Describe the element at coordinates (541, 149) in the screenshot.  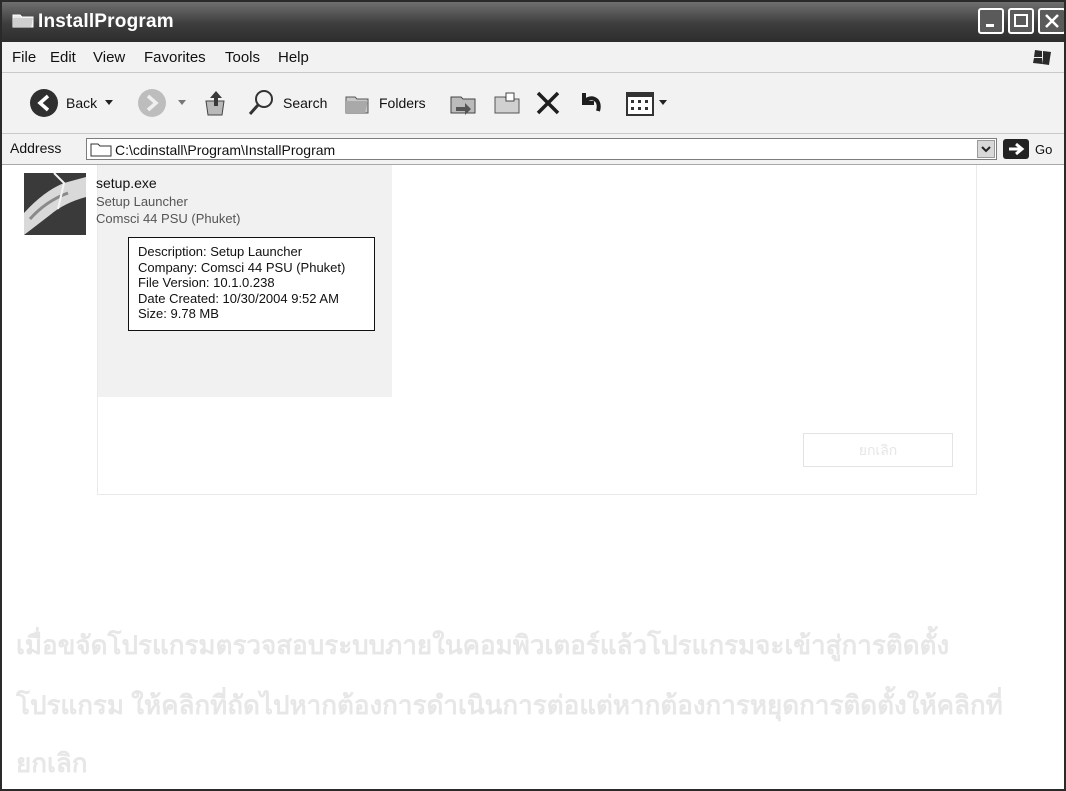
I see `address-input: C:\cdinstall\Program\InstallProgram` at that location.